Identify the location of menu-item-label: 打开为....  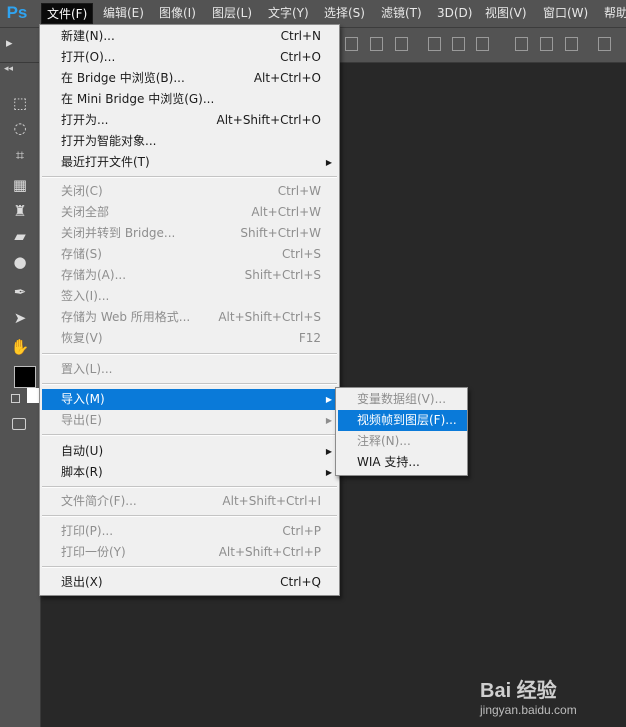
(85, 120).